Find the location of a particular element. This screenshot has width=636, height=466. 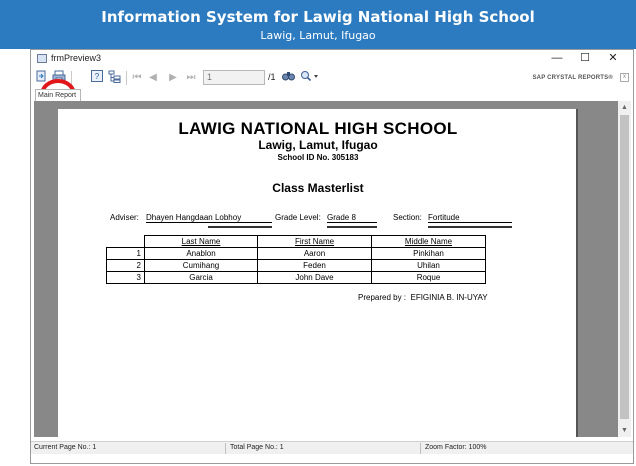

table-row: 3 Garcia John Dave Roque is located at coordinates (296, 277).